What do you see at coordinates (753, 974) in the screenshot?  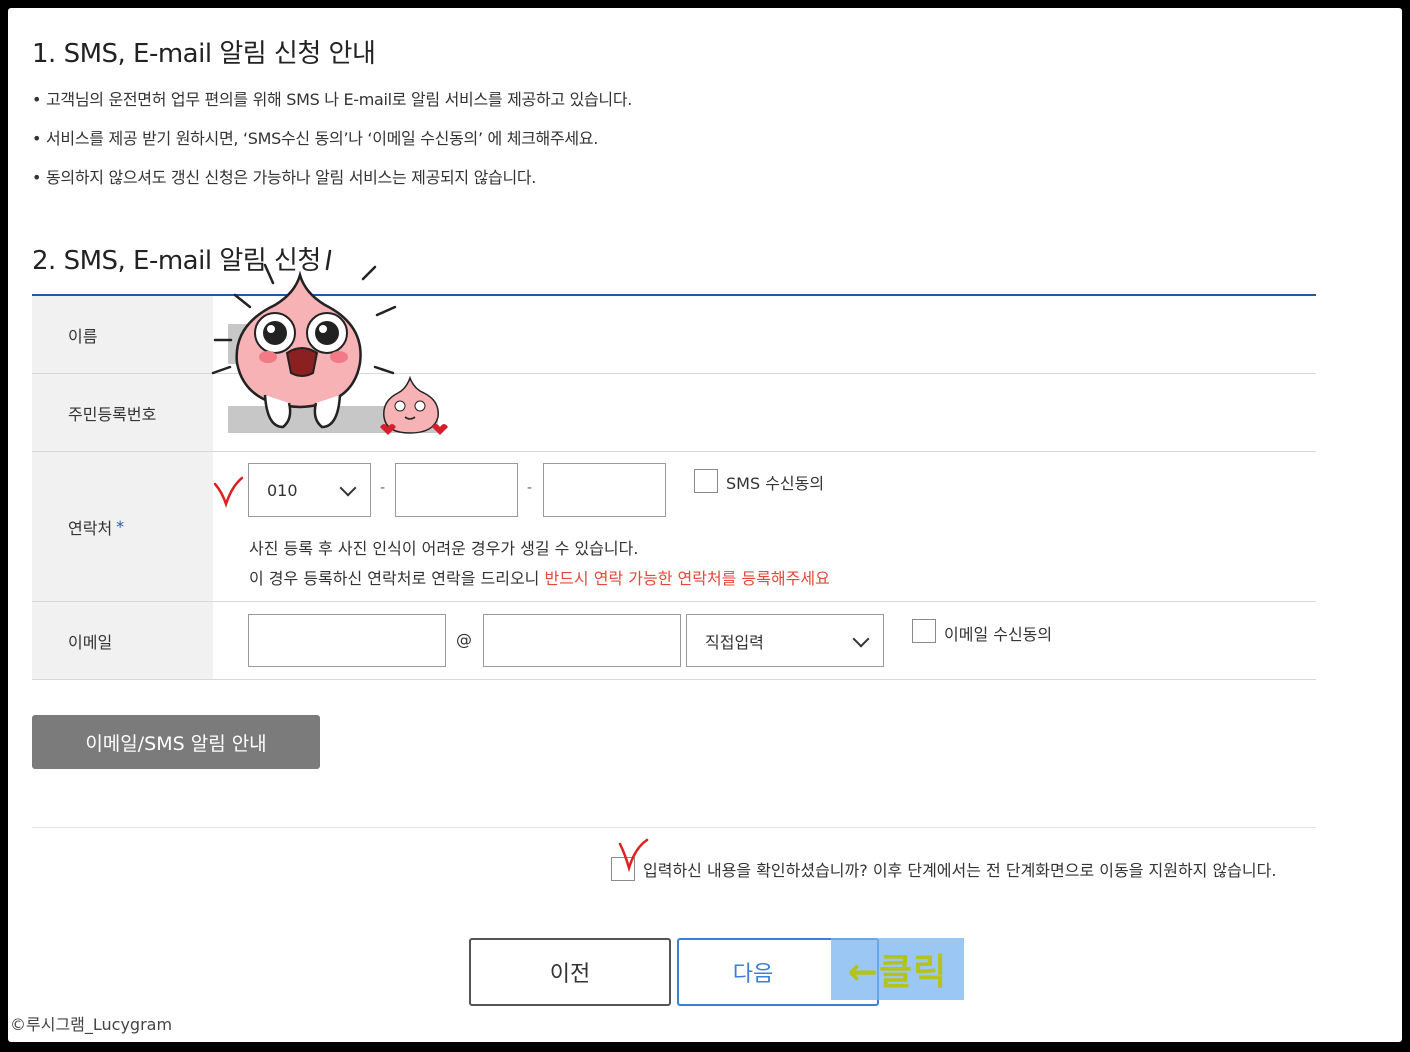 I see `next-button-label: 다음` at bounding box center [753, 974].